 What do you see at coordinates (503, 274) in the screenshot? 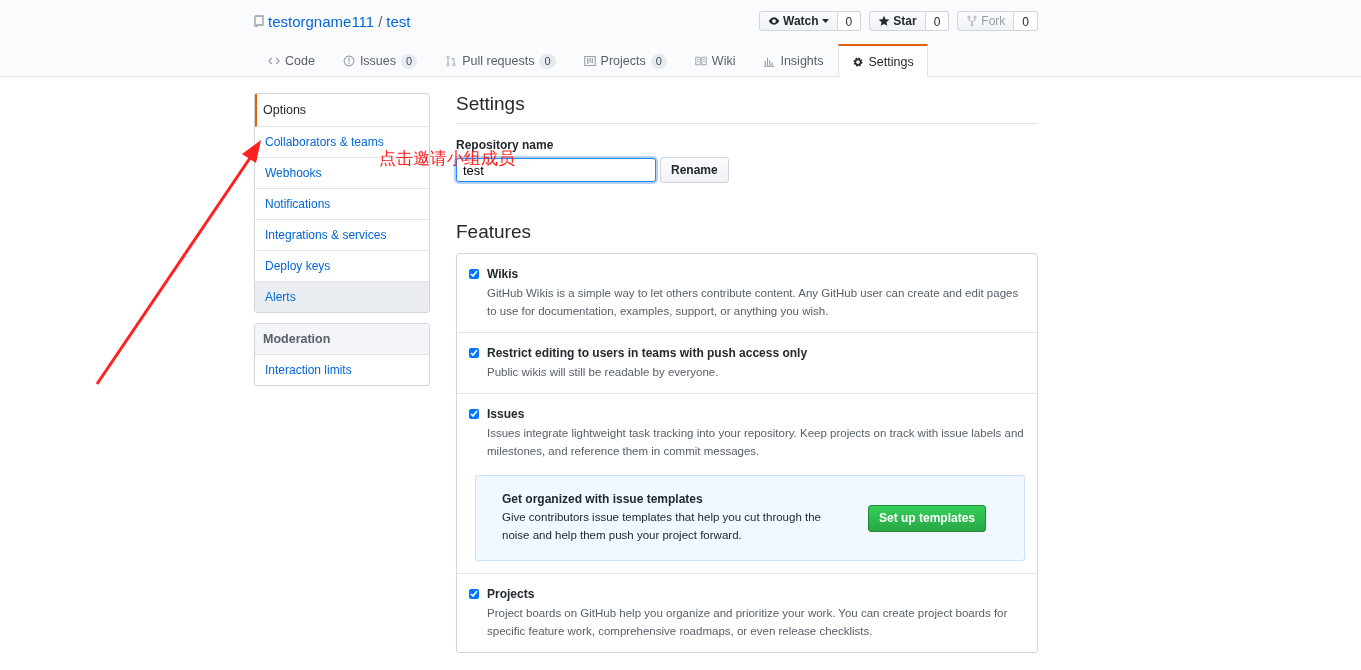
I see `feature-title: Wikis` at bounding box center [503, 274].